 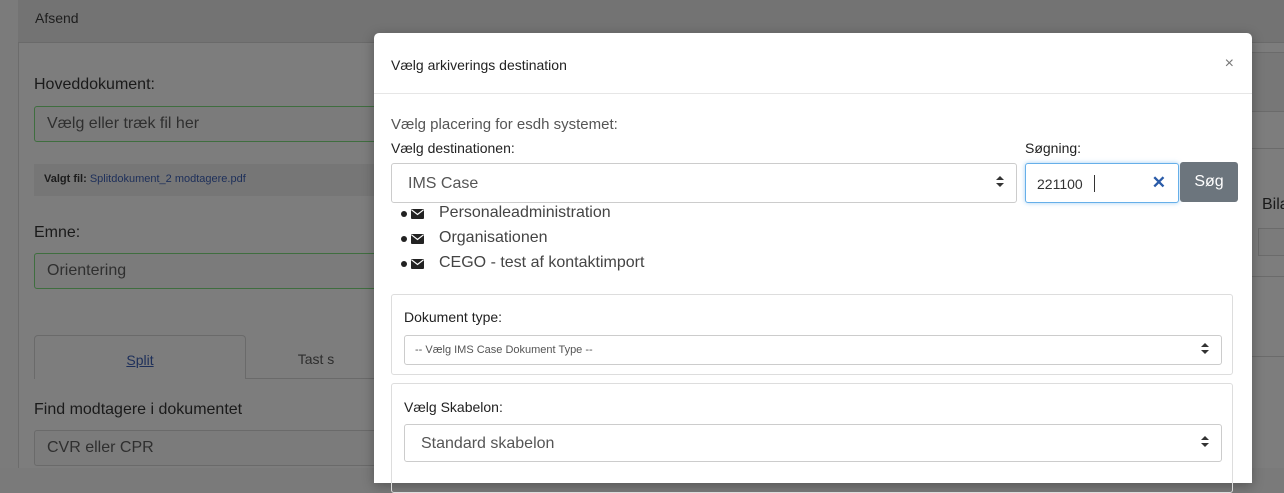 I want to click on search-field: 221100 ✕, so click(x=1102, y=183).